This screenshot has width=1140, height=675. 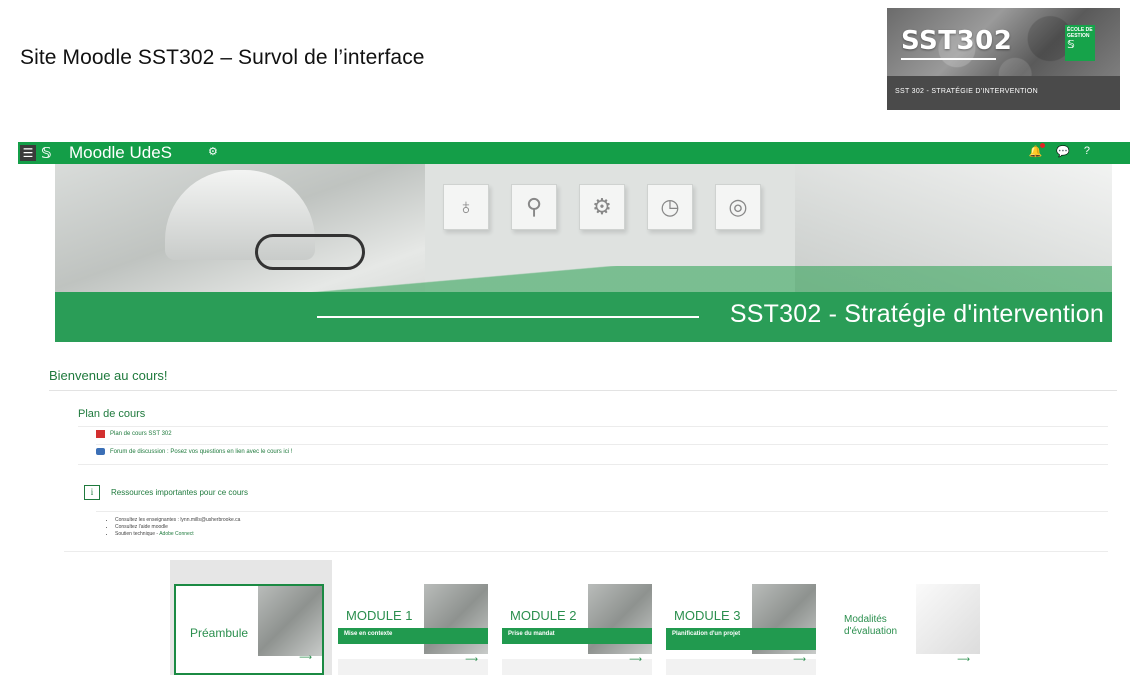 I want to click on thumbnail-subtitle: SST 302 - STRATÉGIE D'INTERVENTION, so click(x=967, y=91).